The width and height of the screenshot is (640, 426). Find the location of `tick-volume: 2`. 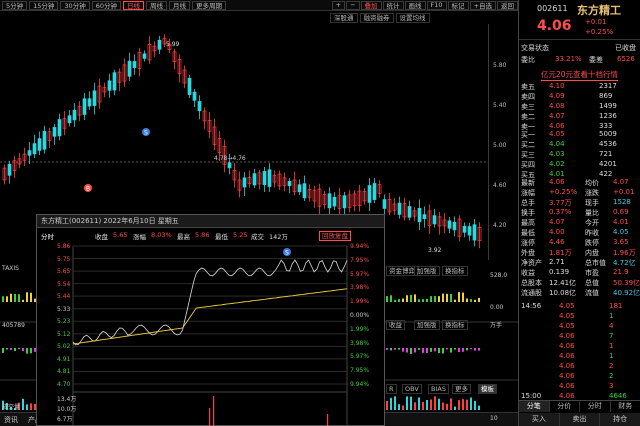

tick-volume: 2 is located at coordinates (611, 376).